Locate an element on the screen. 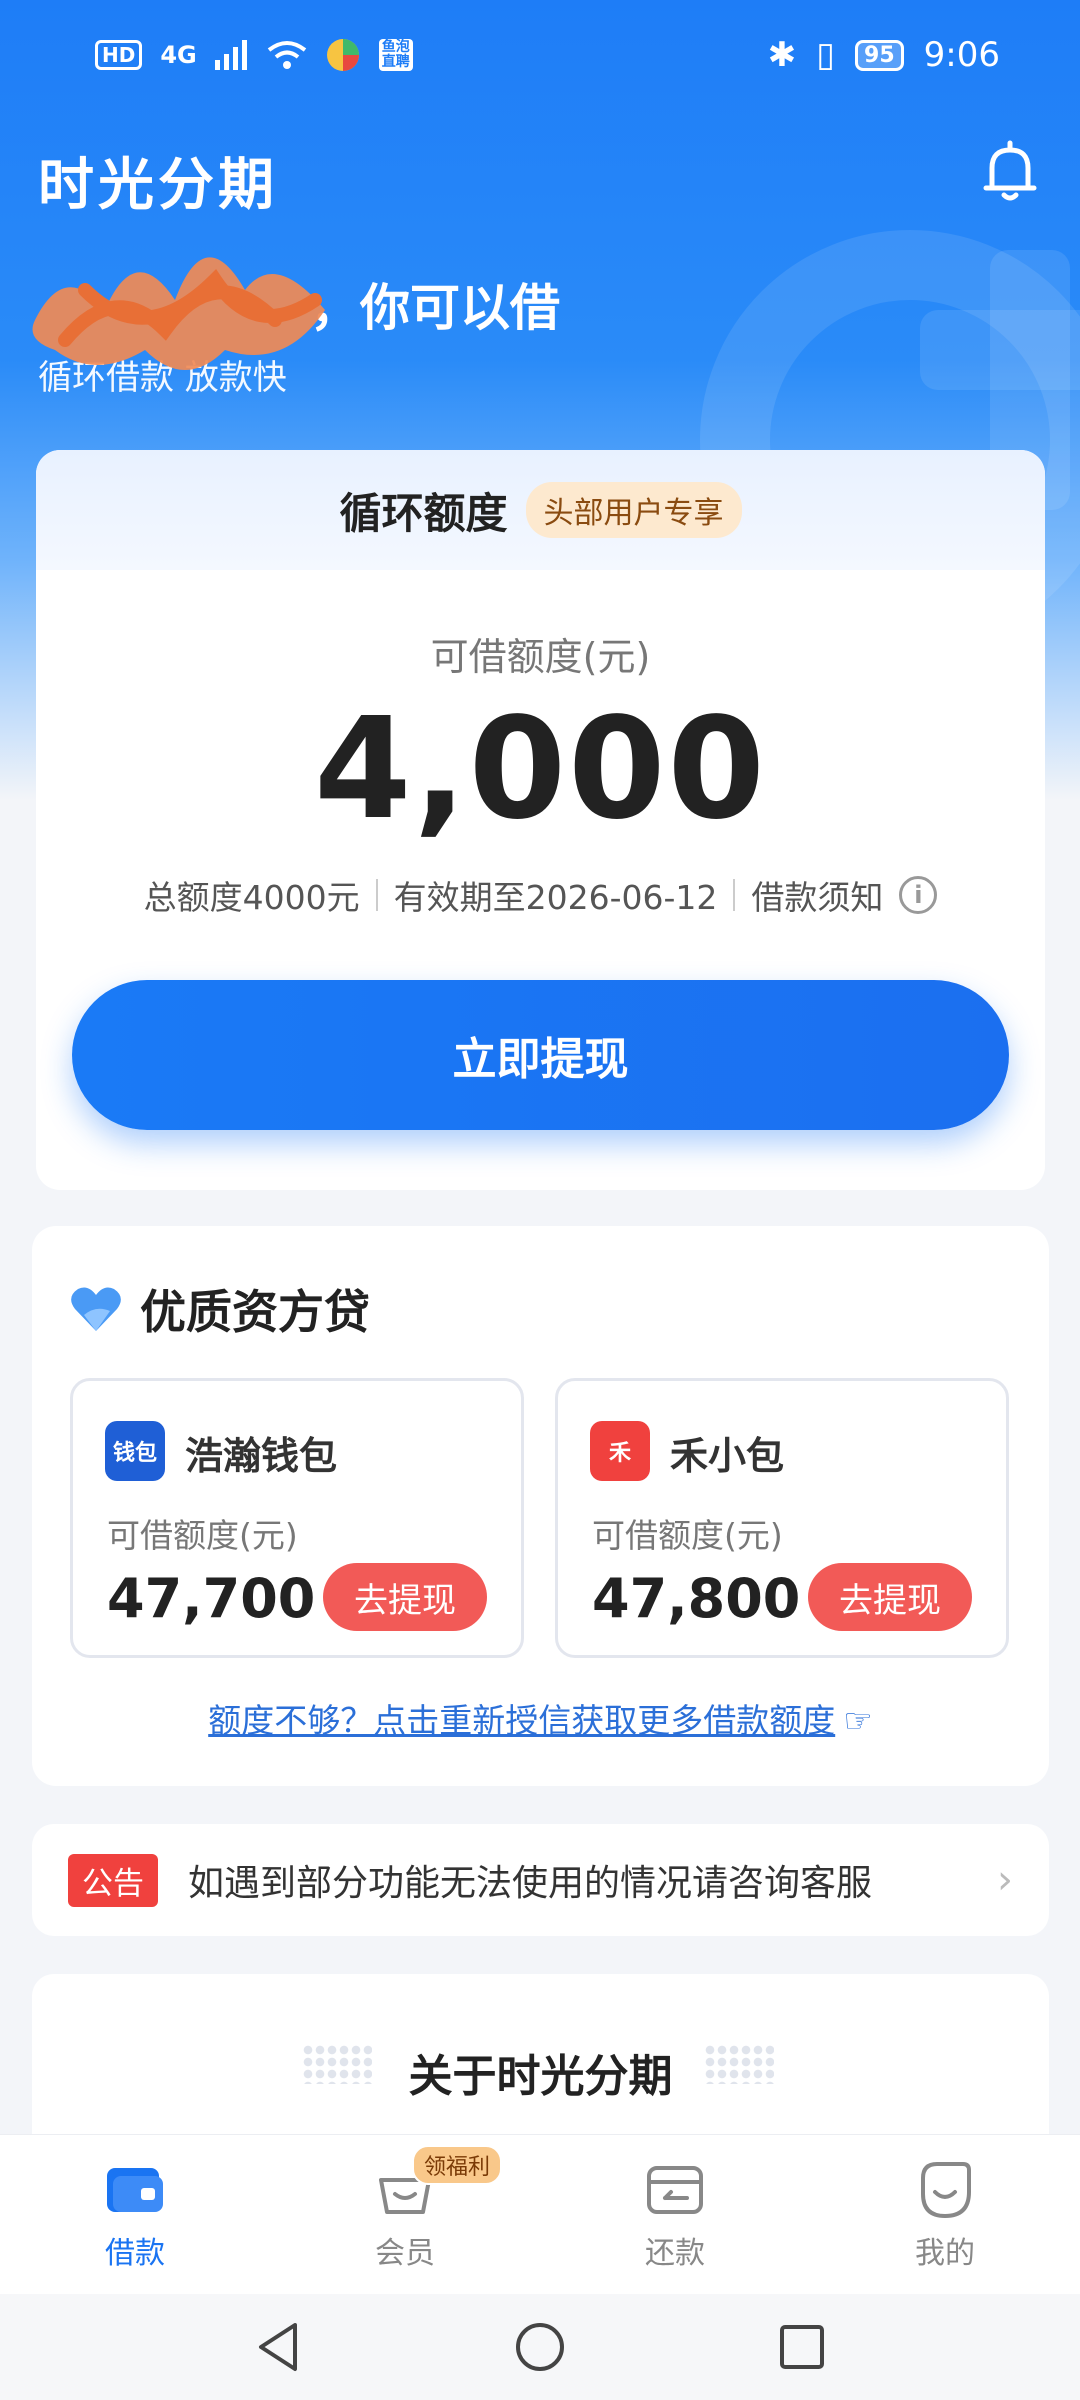  notice-bar: 公告 如遇到部分功能无法使用的情况请咨询客服 › is located at coordinates (540, 1880).